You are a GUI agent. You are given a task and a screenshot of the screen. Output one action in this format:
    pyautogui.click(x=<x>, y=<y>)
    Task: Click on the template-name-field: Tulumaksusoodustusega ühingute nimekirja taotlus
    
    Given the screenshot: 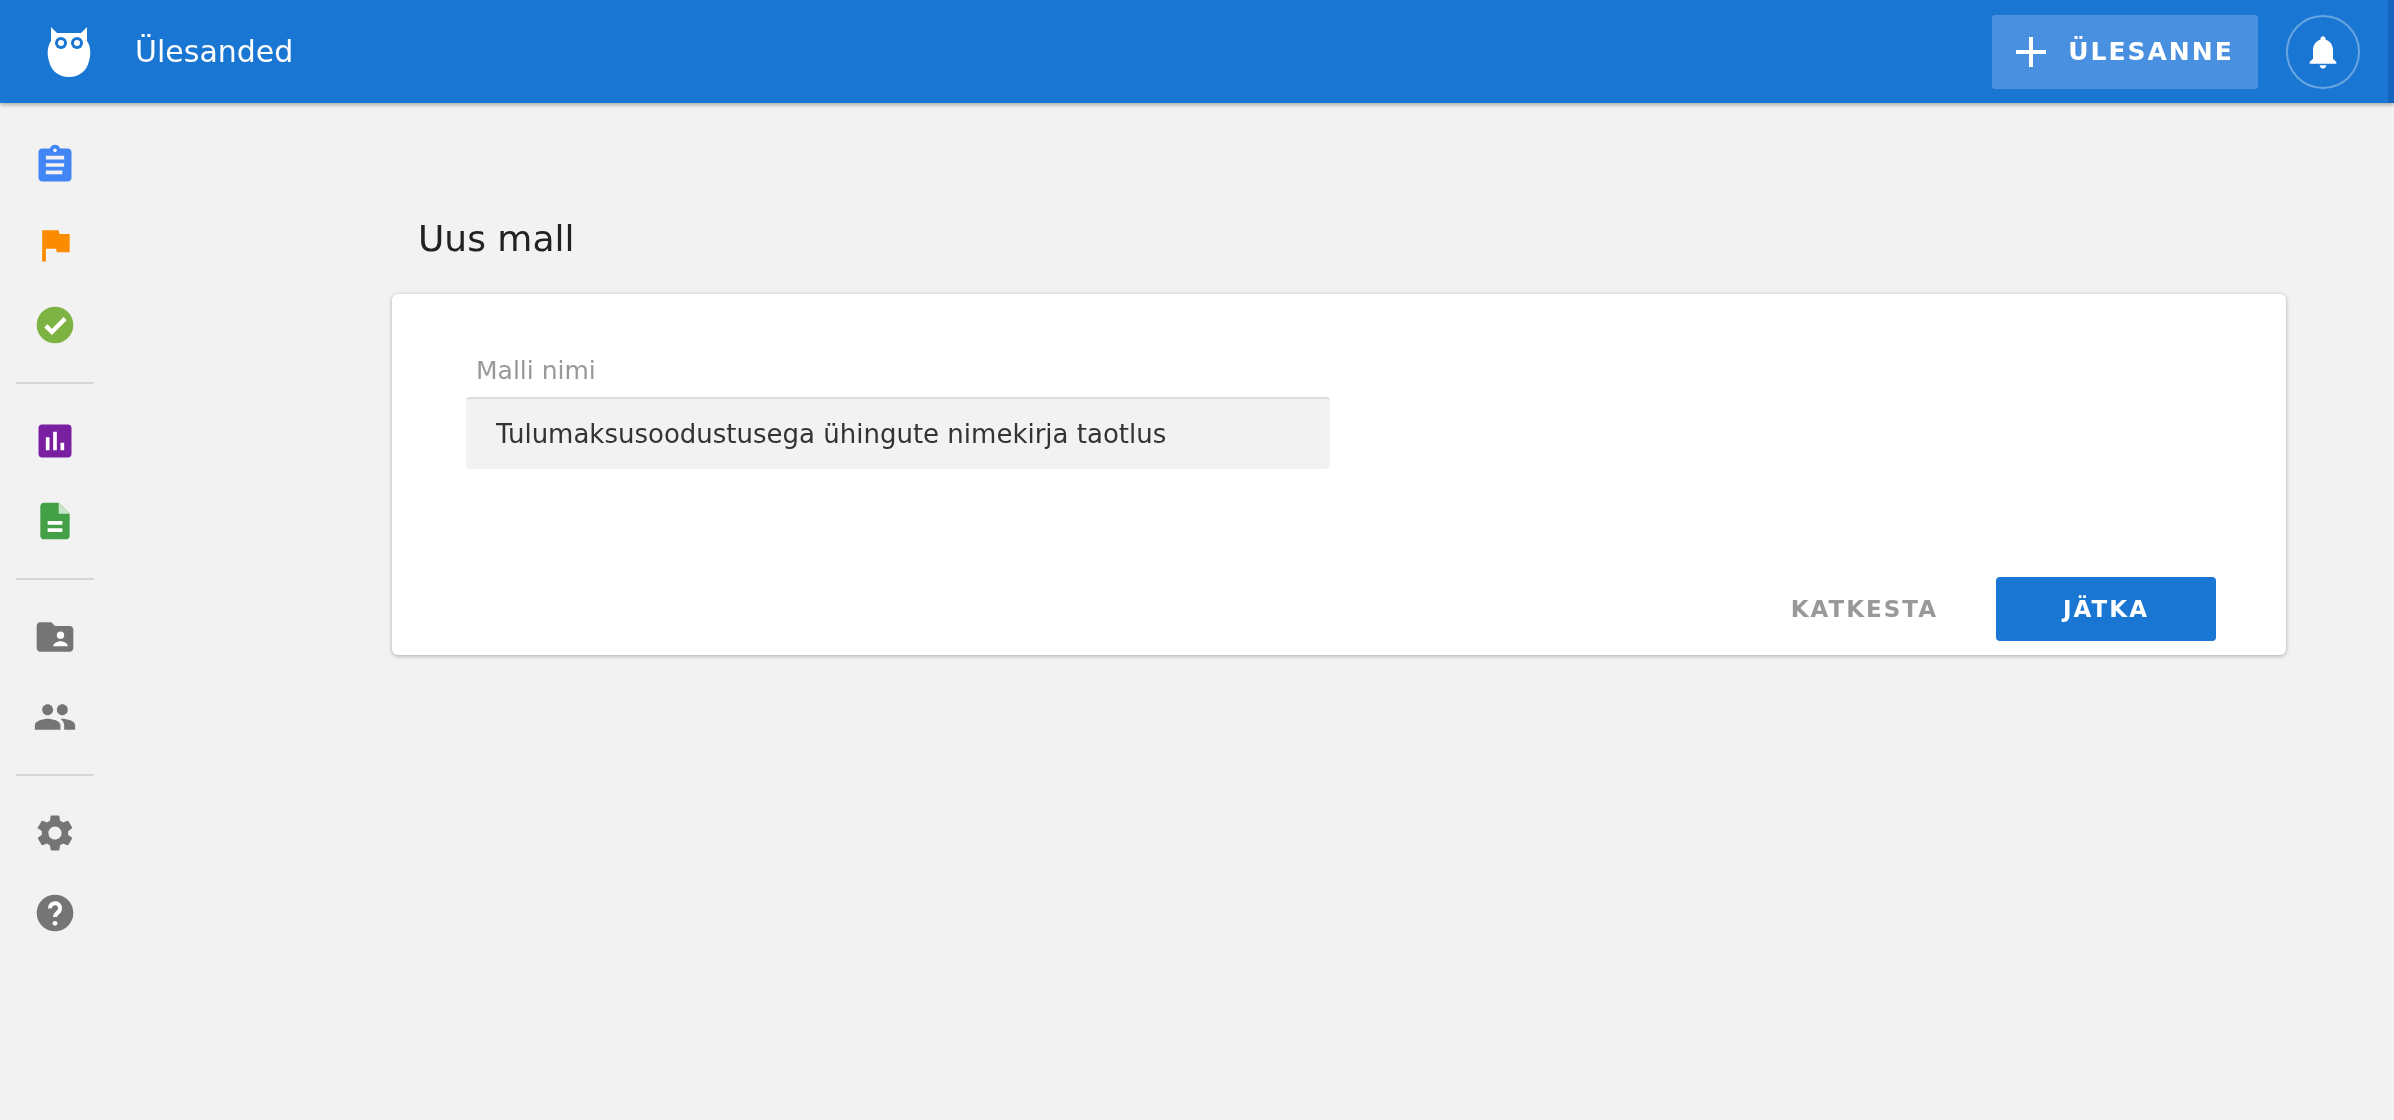 What is the action you would take?
    pyautogui.click(x=898, y=433)
    